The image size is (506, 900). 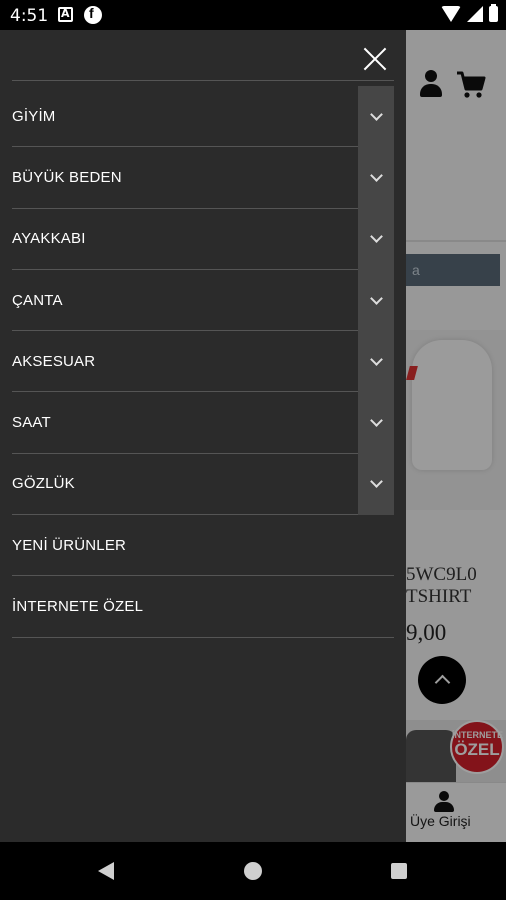 I want to click on status-time: 4:51, so click(x=29, y=16).